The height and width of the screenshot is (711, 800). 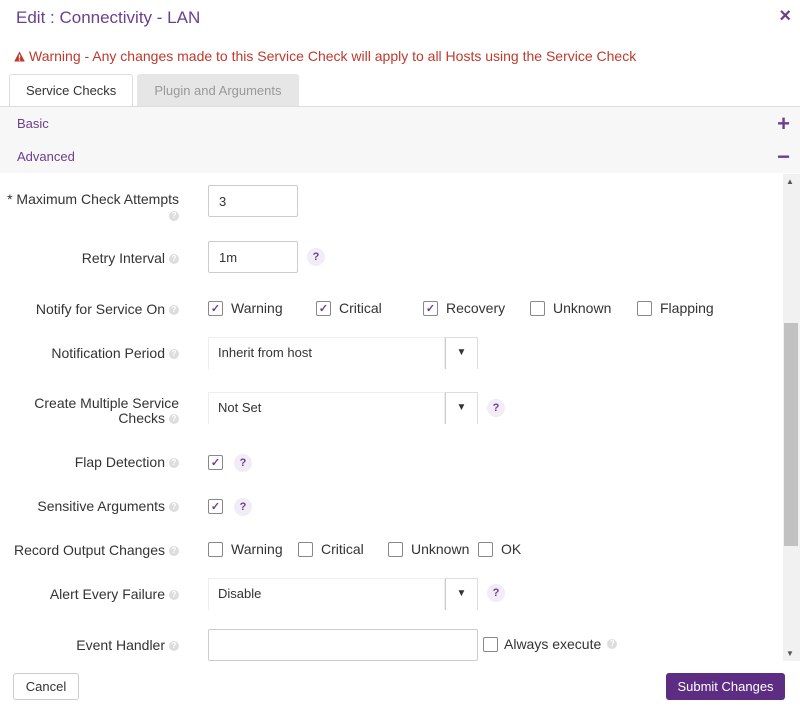 What do you see at coordinates (245, 308) in the screenshot?
I see `notify-warning-checkbox: ✓ Warning` at bounding box center [245, 308].